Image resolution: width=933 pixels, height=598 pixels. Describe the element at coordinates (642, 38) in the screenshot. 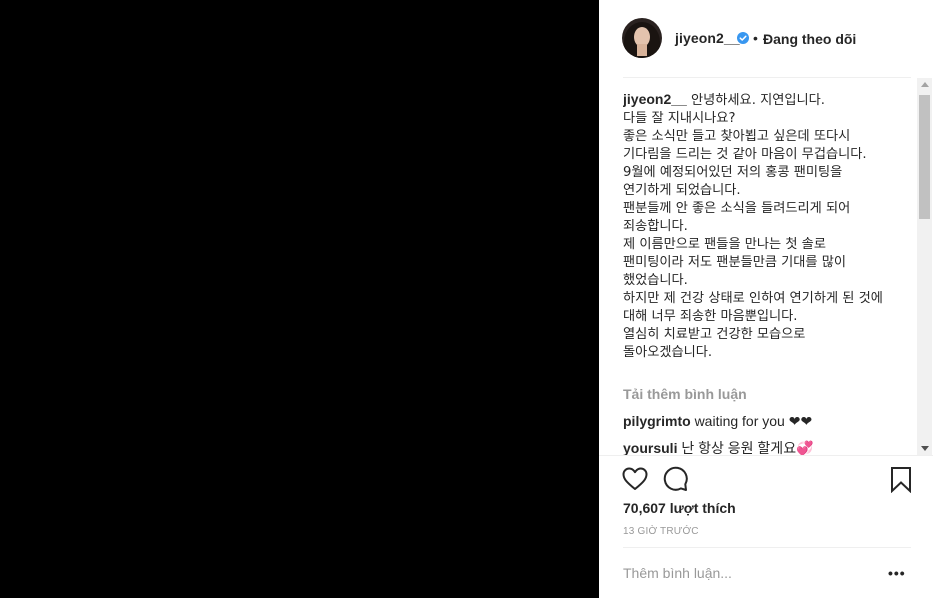

I see `avatar` at that location.